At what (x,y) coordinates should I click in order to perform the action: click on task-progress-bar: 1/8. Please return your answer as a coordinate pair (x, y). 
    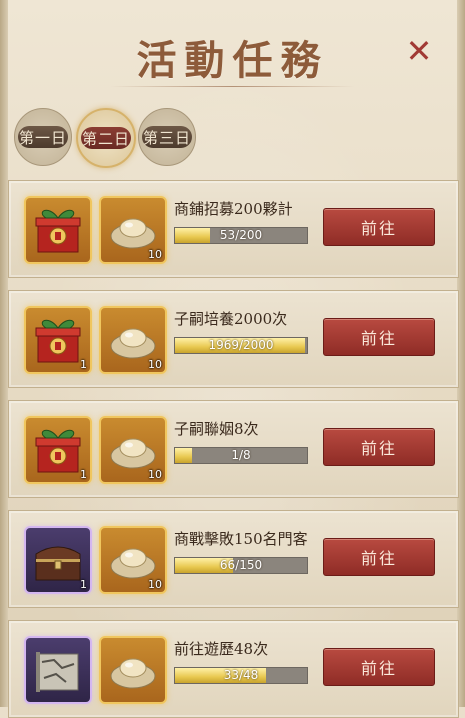
    Looking at the image, I should click on (241, 455).